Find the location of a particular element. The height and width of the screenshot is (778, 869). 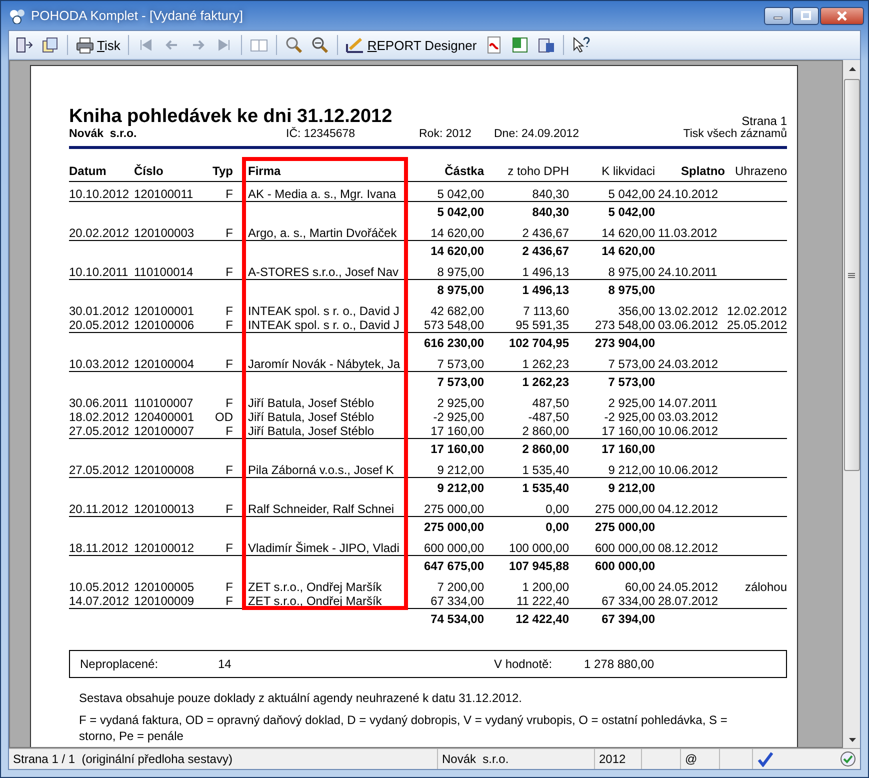

table-cell-text: 60,00 is located at coordinates (639, 587).